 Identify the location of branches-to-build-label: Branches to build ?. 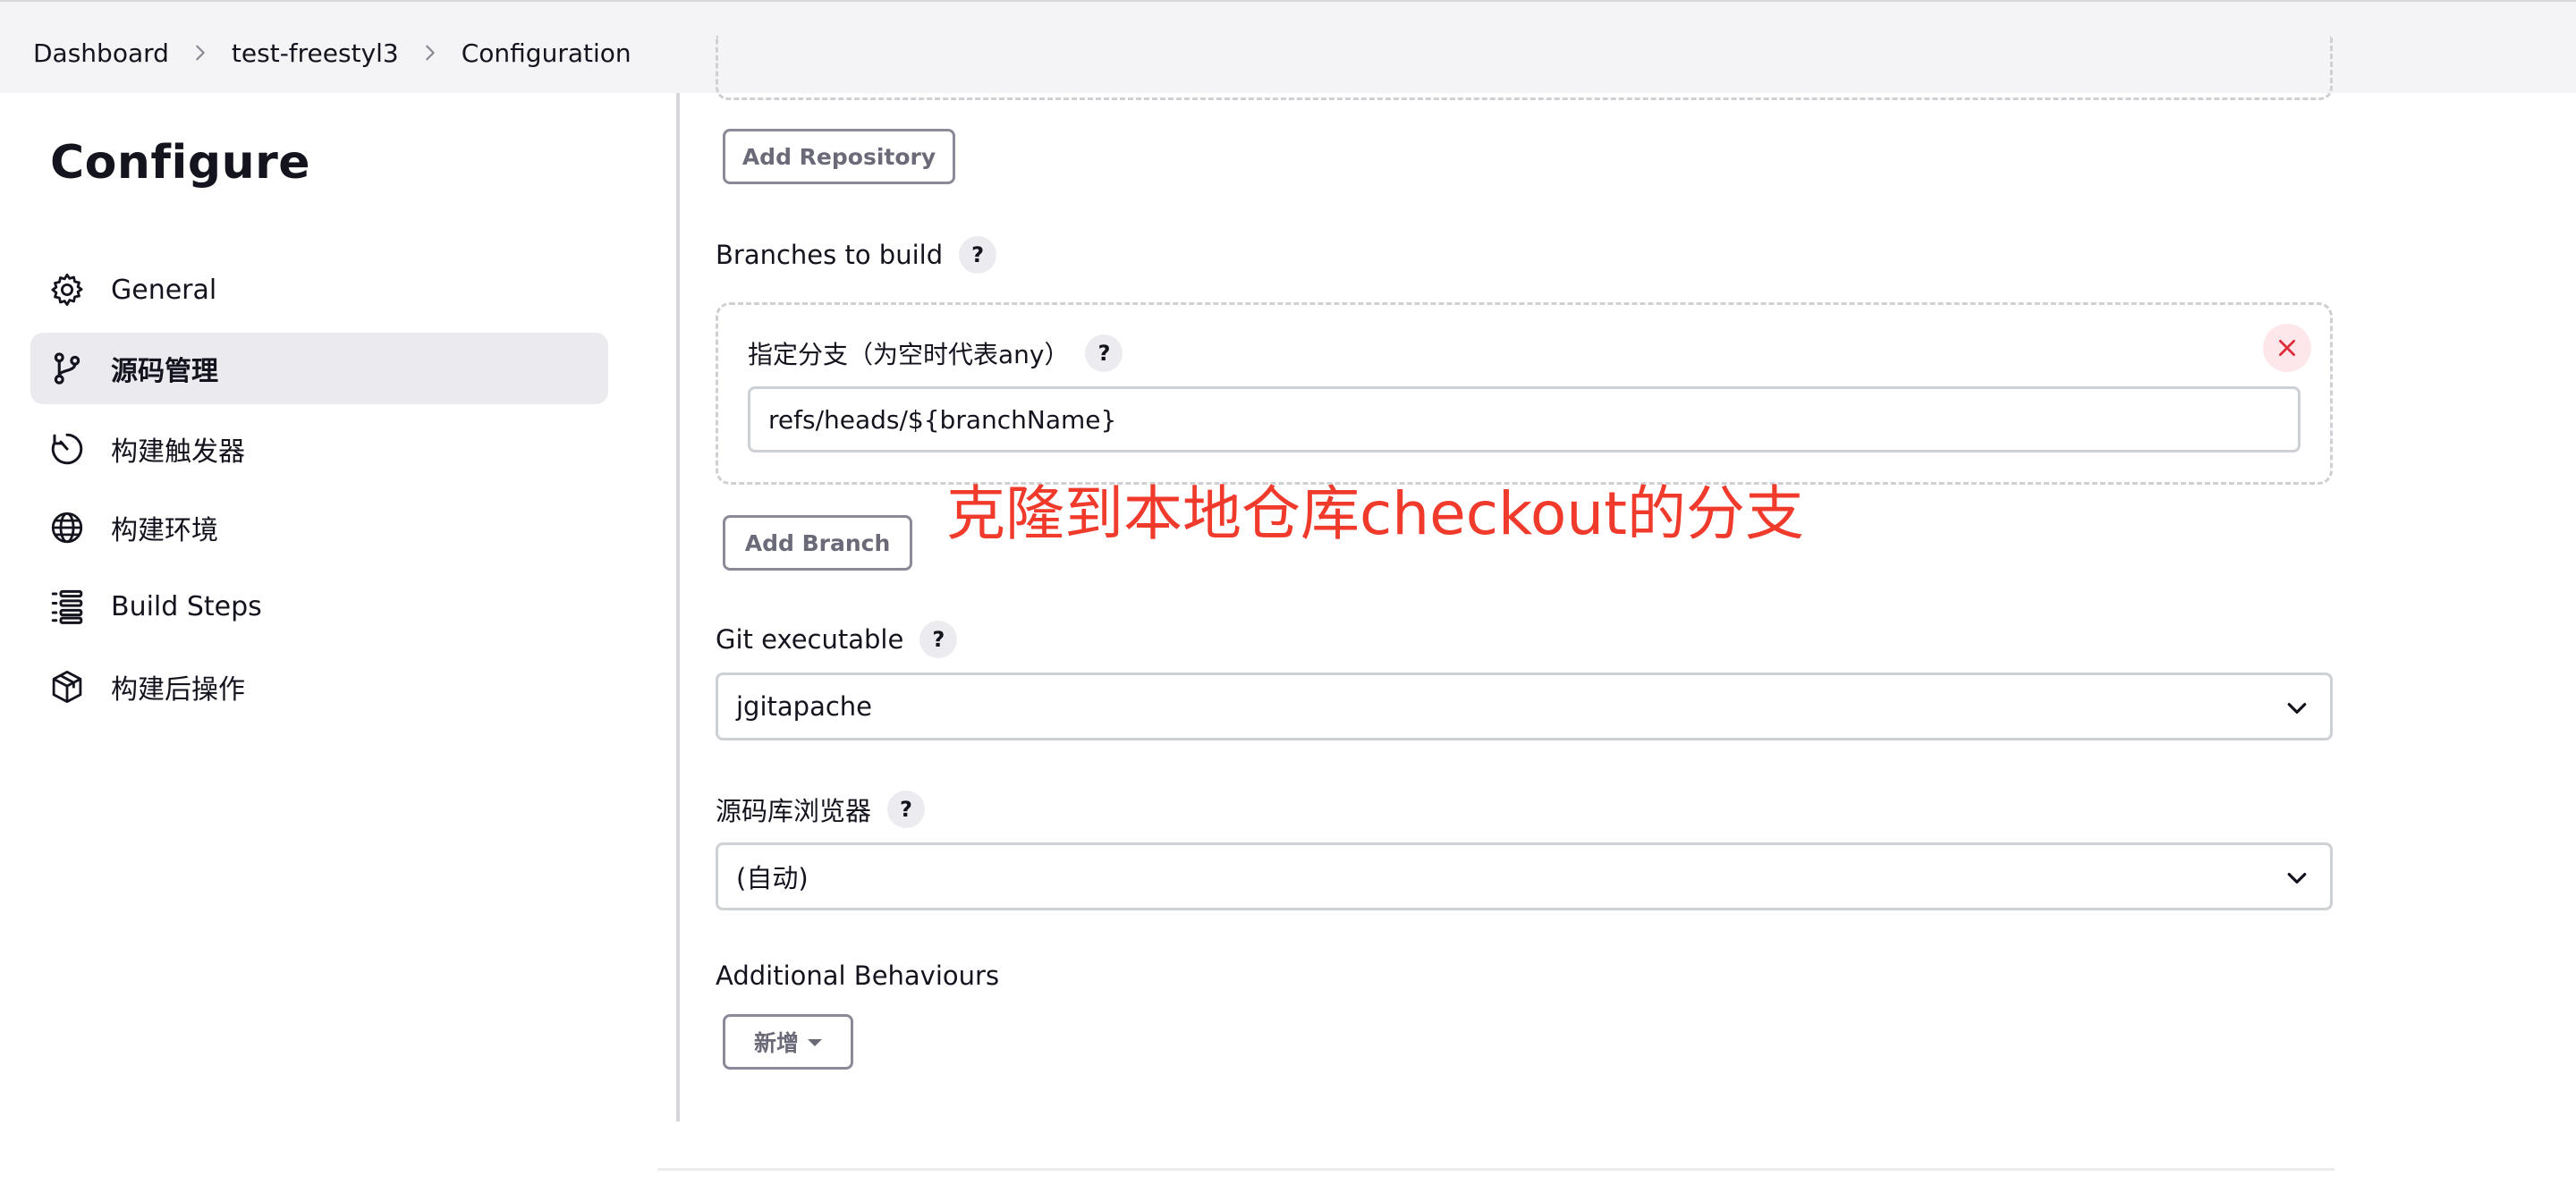
(856, 255).